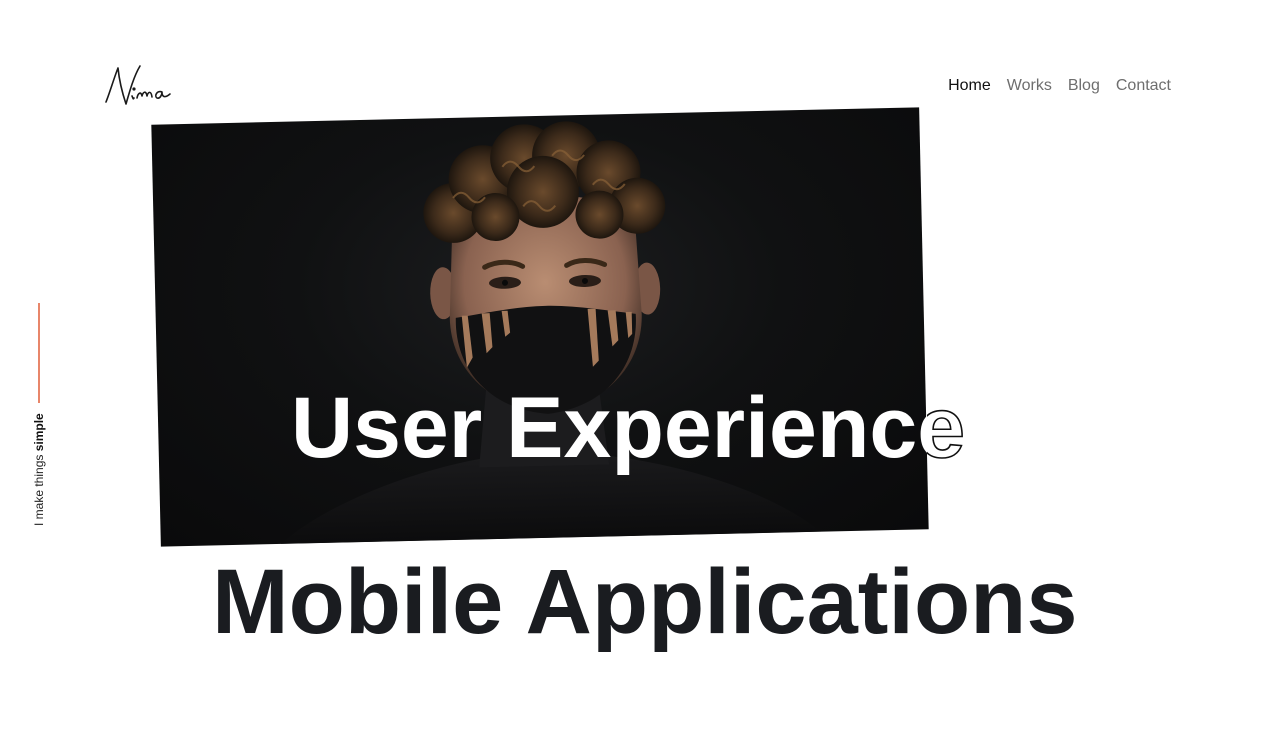  Describe the element at coordinates (969, 86) in the screenshot. I see `nav-home-link: Home` at that location.